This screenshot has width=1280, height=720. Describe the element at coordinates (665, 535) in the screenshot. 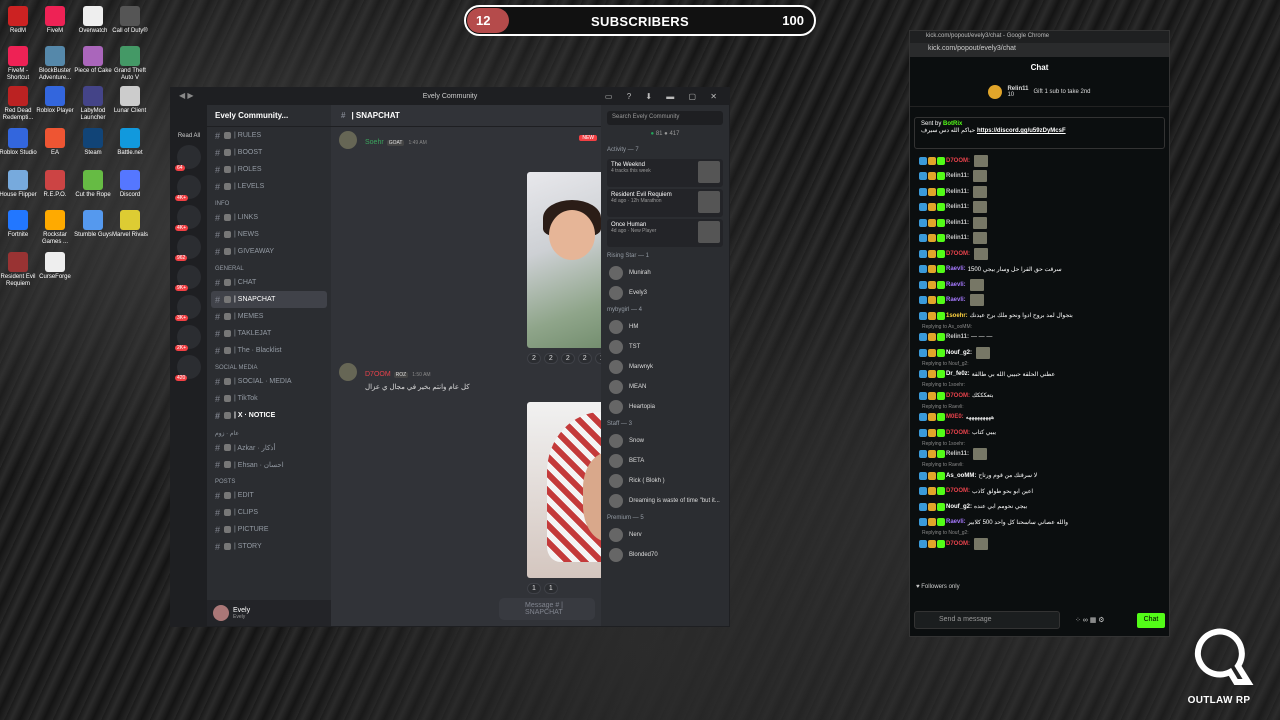

I see `member-item: Nerv` at that location.